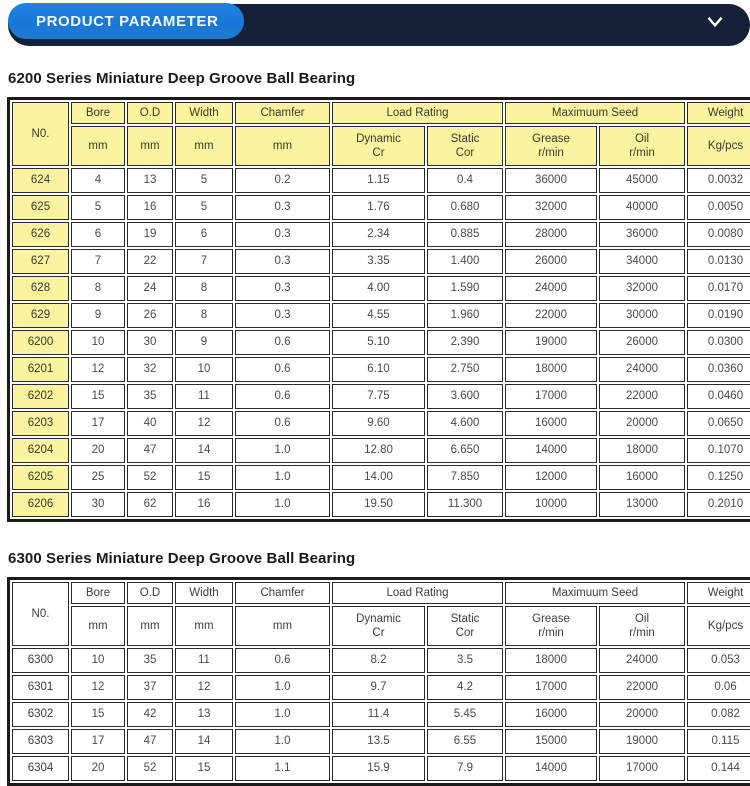 The height and width of the screenshot is (786, 750). What do you see at coordinates (718, 423) in the screenshot?
I see `table-cell: 0.0650` at bounding box center [718, 423].